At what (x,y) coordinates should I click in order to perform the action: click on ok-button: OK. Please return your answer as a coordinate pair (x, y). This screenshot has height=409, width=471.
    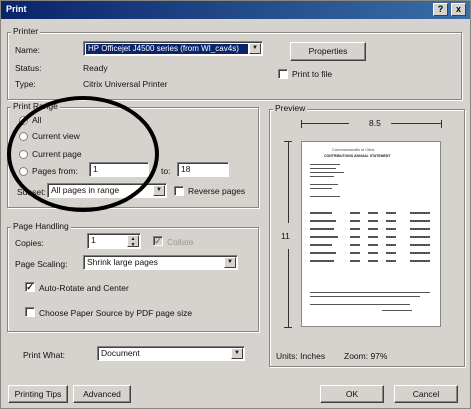
    Looking at the image, I should click on (352, 394).